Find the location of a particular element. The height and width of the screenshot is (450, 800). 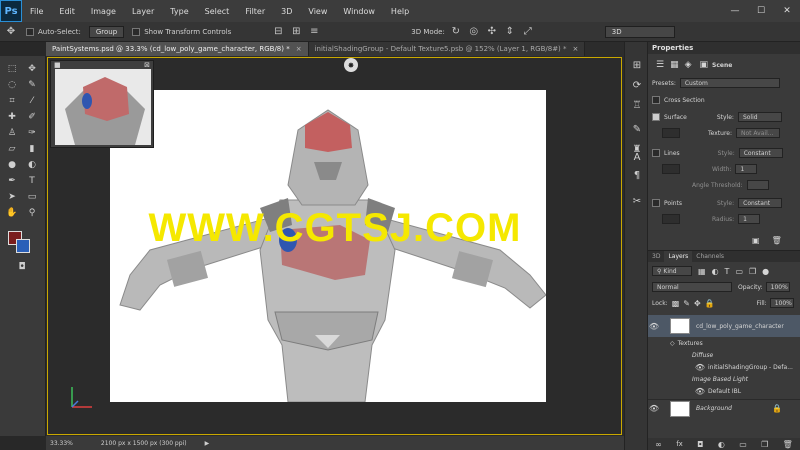

environment-icon: ▦ is located at coordinates (674, 65).